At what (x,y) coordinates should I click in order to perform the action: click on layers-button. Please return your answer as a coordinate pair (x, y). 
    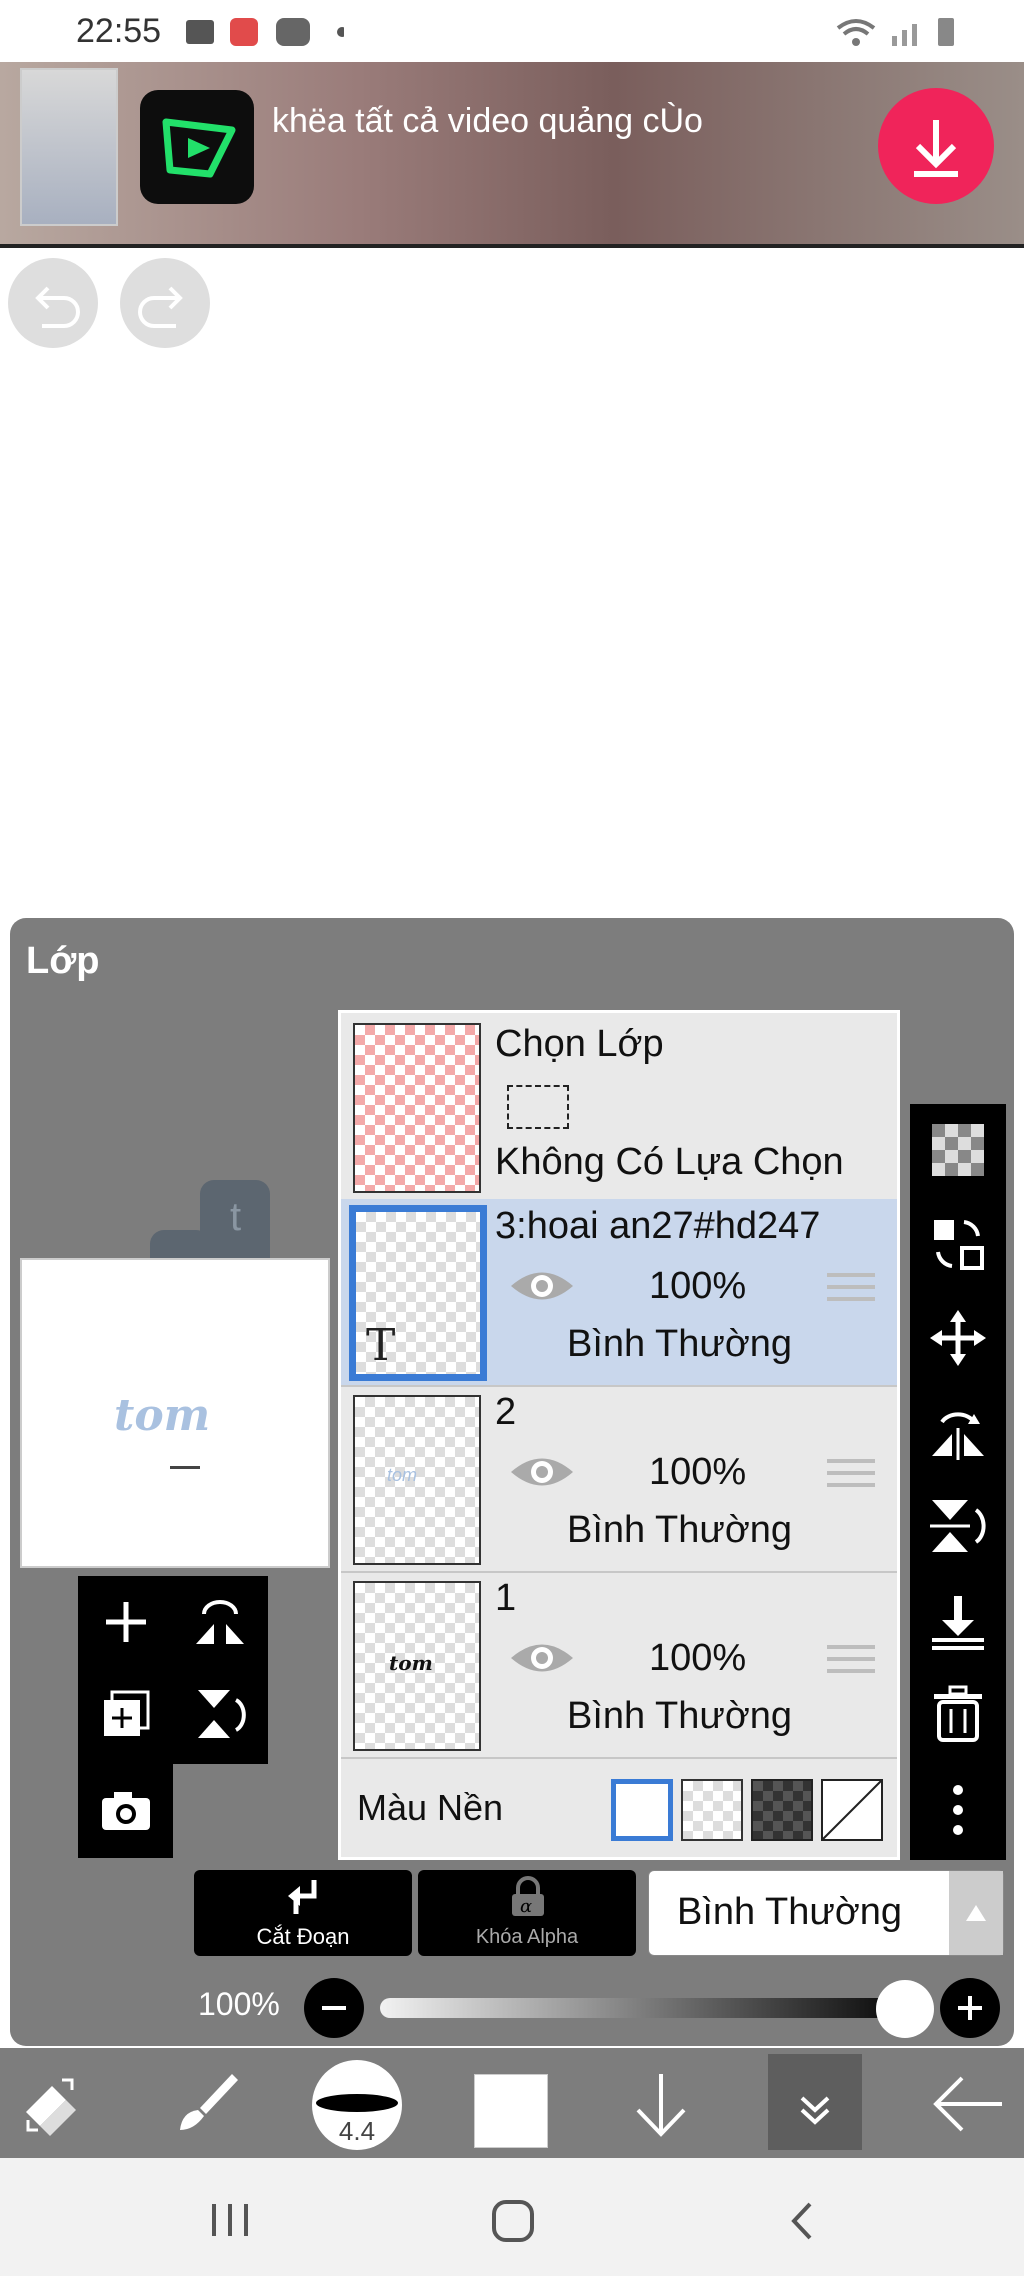
    Looking at the image, I should click on (815, 2102).